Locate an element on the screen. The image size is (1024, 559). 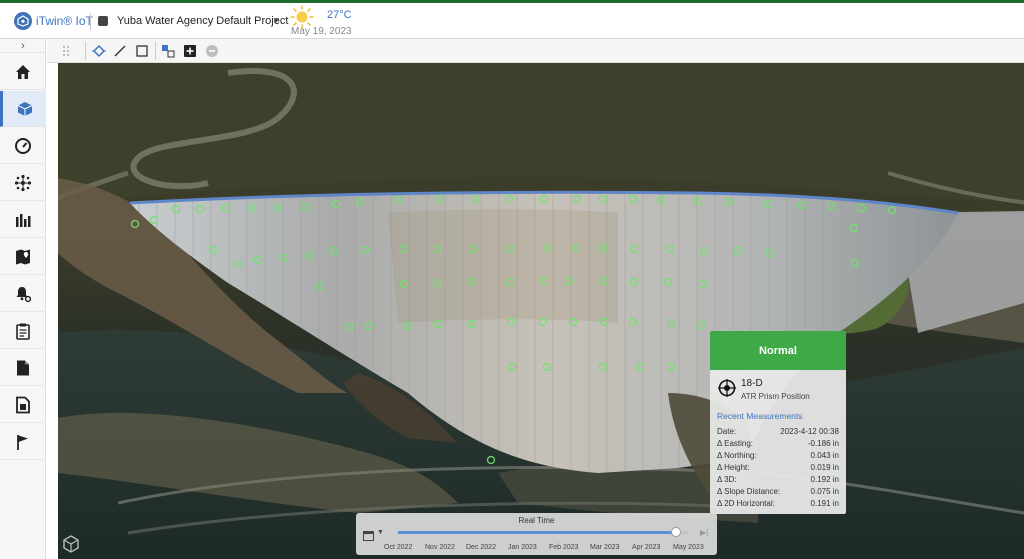
timeline-label: Dec 2022 is located at coordinates (481, 547).